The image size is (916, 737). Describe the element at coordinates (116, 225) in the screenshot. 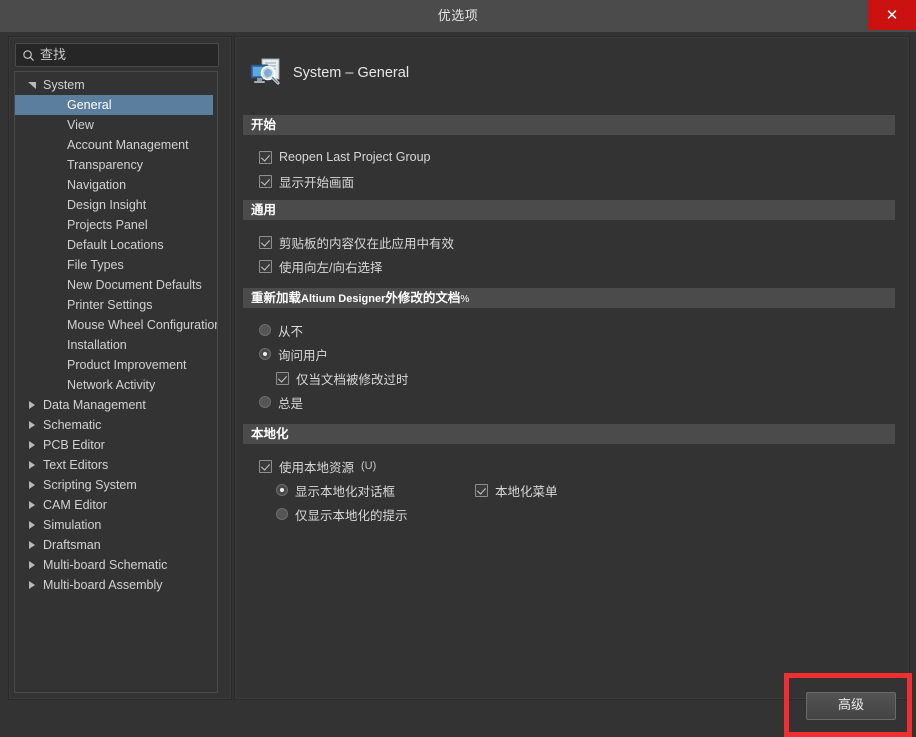

I see `tree-item-projects-panel: Projects Panel` at that location.